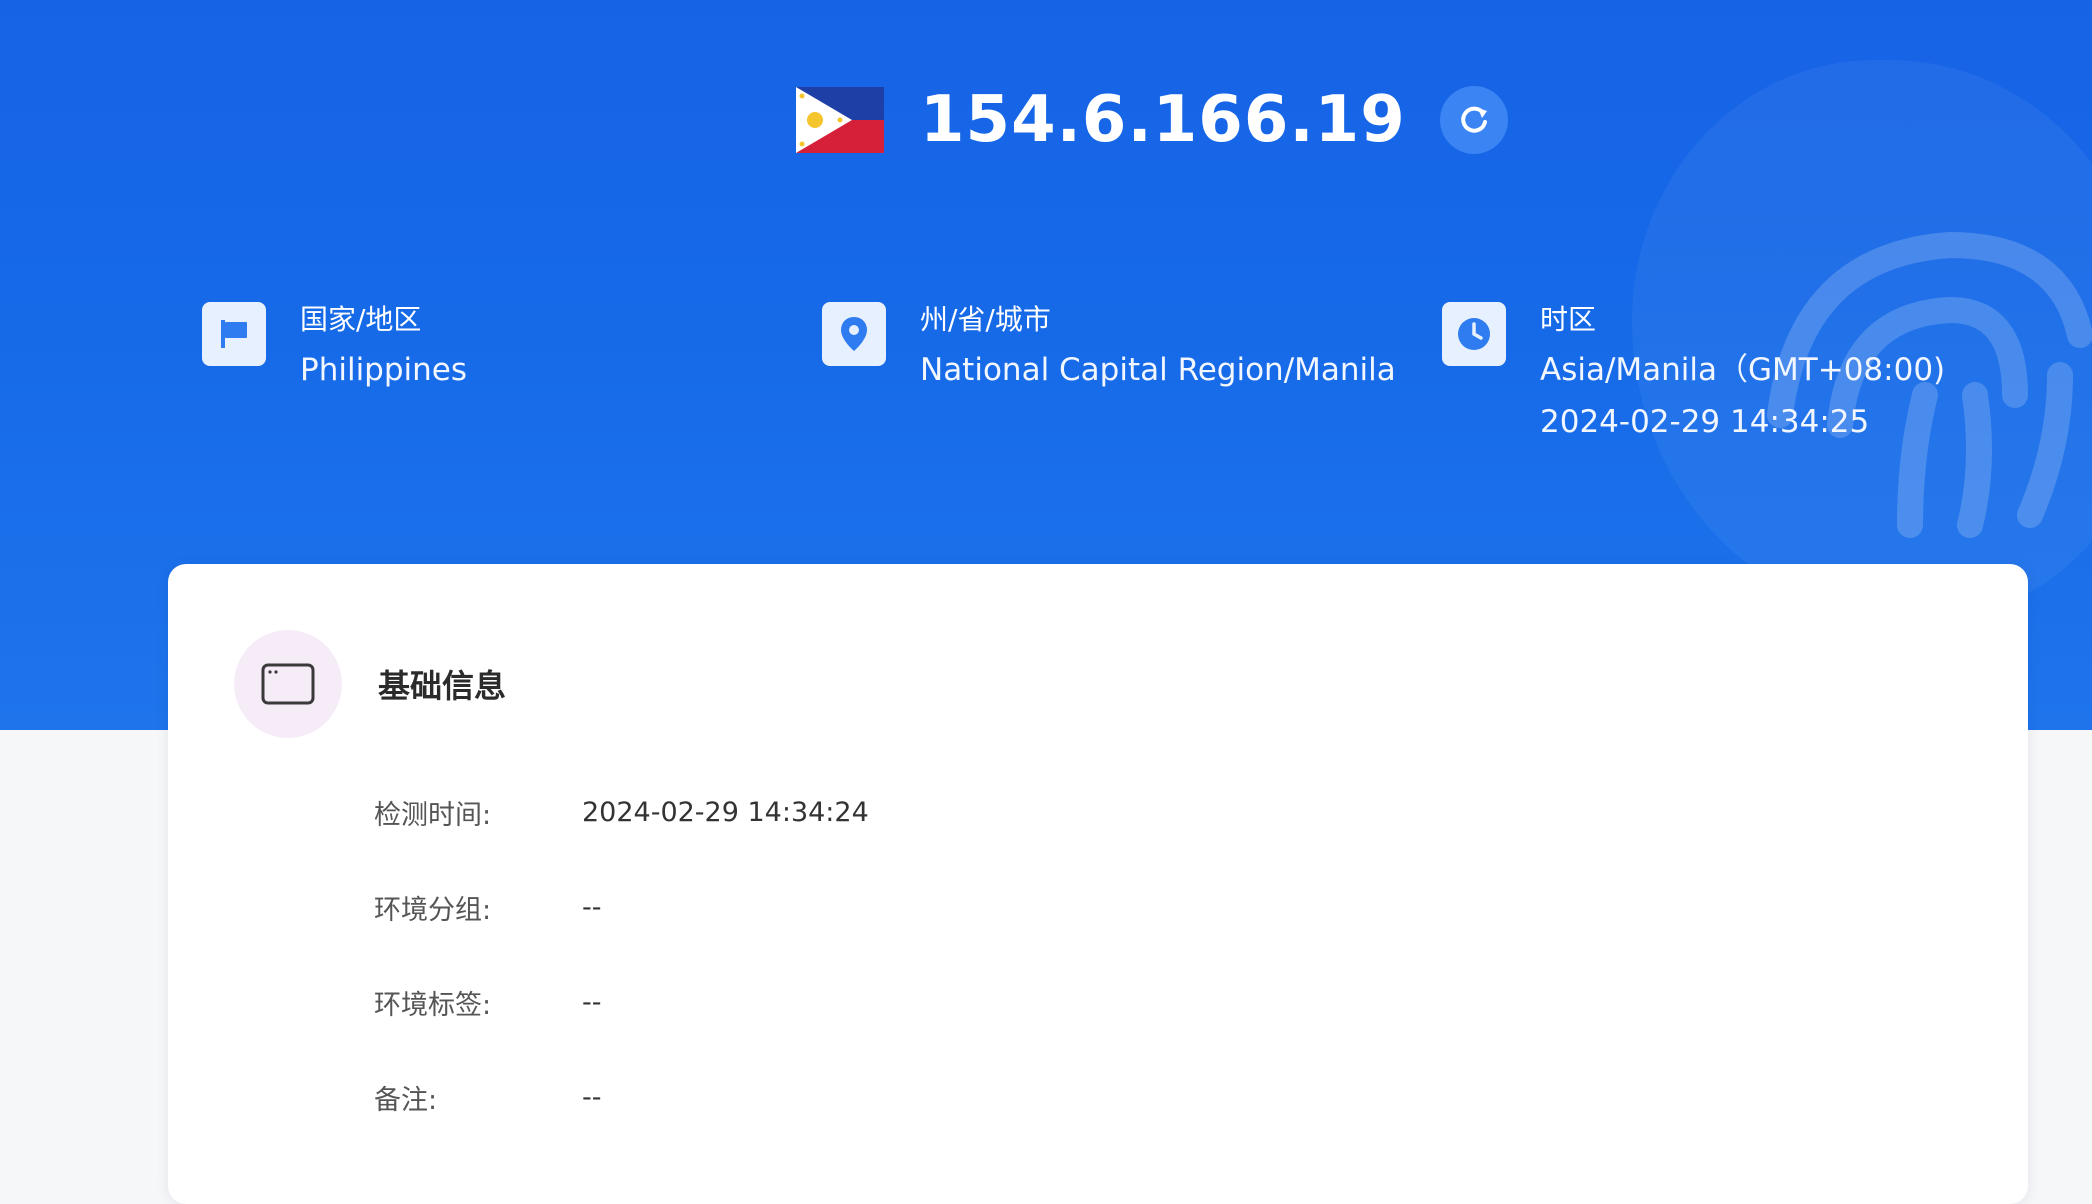 This screenshot has height=1204, width=2092. What do you see at coordinates (370, 684) in the screenshot?
I see `card-header: 基础信息` at bounding box center [370, 684].